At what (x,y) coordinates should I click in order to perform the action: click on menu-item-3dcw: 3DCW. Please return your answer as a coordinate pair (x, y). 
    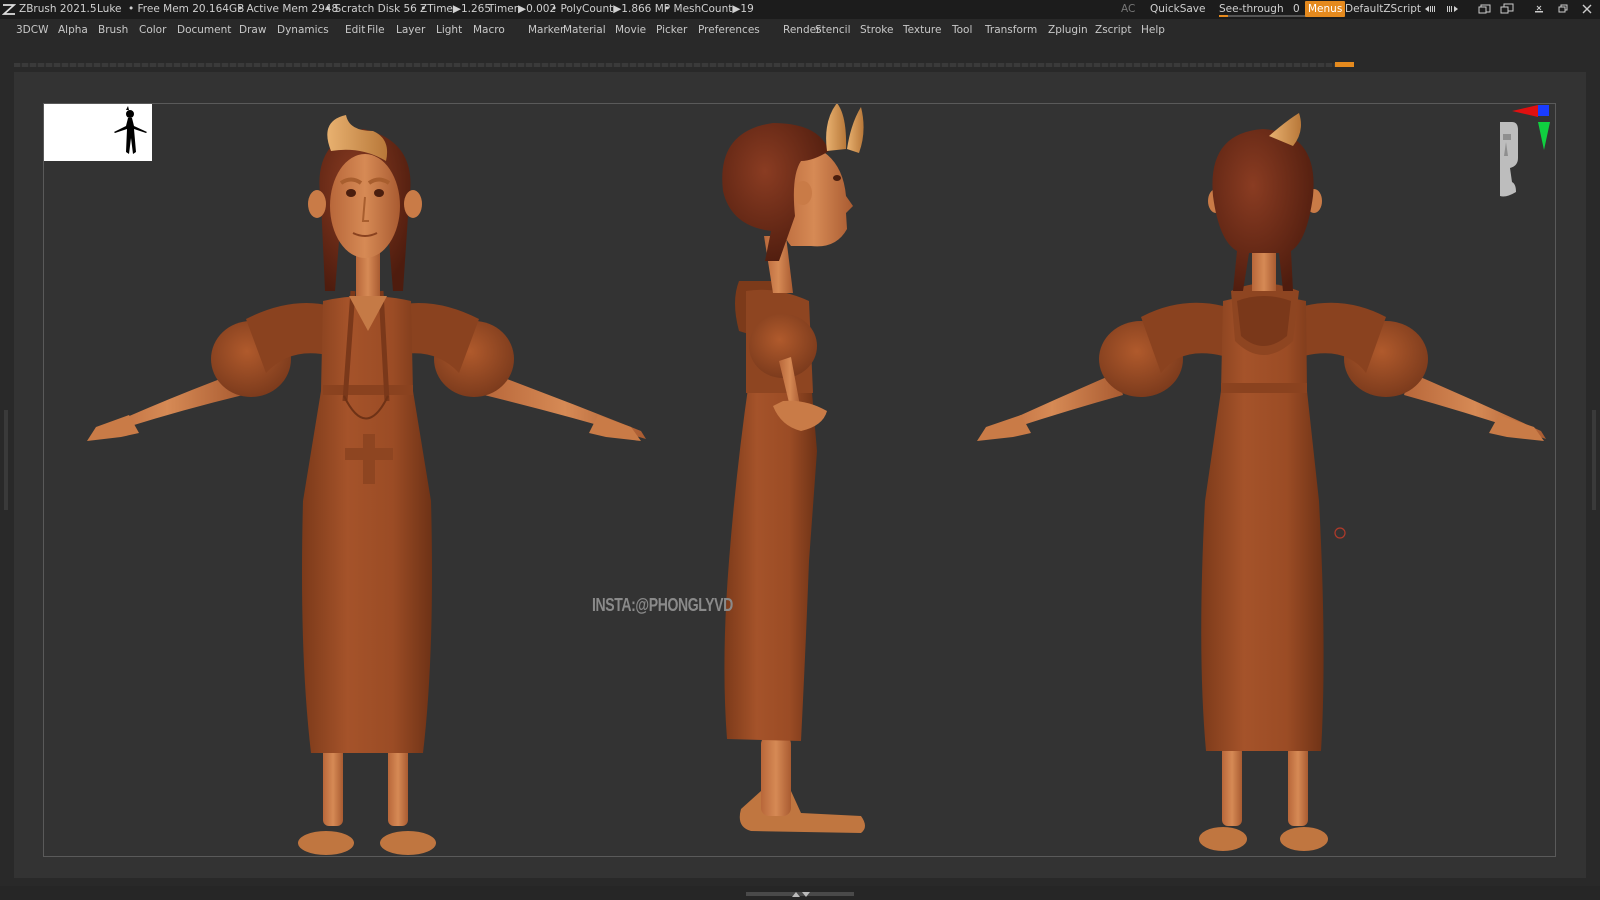
    Looking at the image, I should click on (32, 30).